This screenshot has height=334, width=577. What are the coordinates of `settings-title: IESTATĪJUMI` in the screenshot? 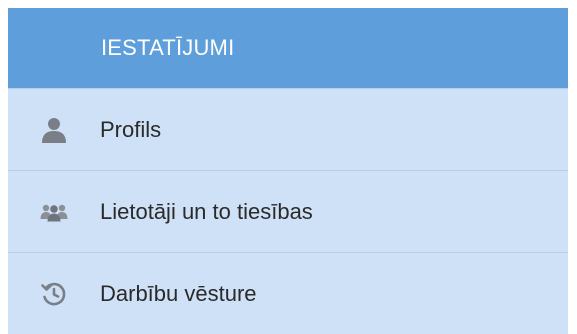 It's located at (168, 47).